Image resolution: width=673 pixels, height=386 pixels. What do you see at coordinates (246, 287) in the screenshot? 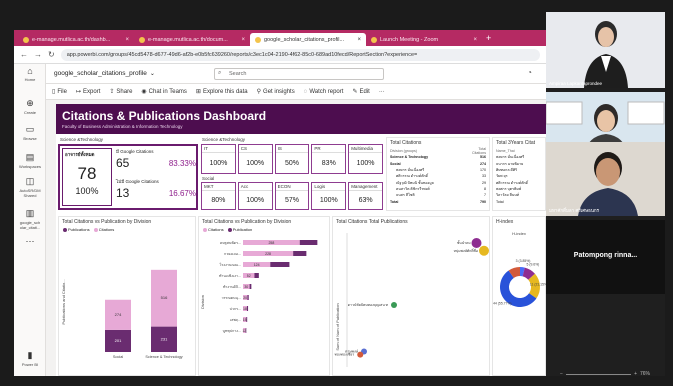
I see `data-label: 30` at bounding box center [246, 287].